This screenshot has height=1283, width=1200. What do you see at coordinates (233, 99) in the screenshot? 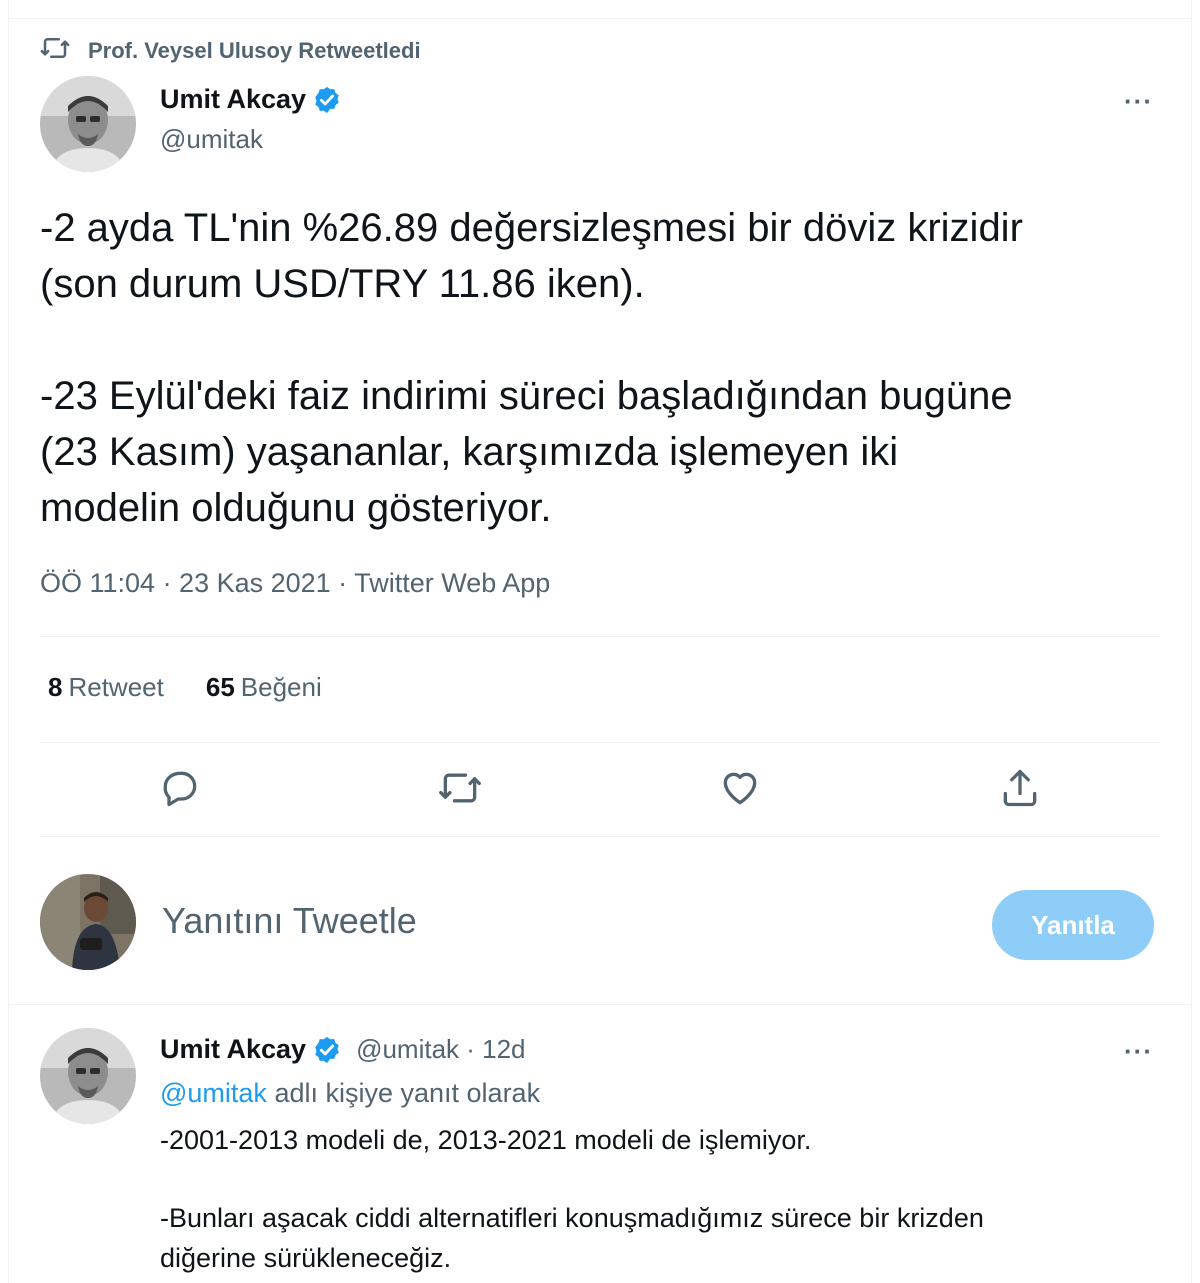
I see `author-name: Umit Akcay` at bounding box center [233, 99].